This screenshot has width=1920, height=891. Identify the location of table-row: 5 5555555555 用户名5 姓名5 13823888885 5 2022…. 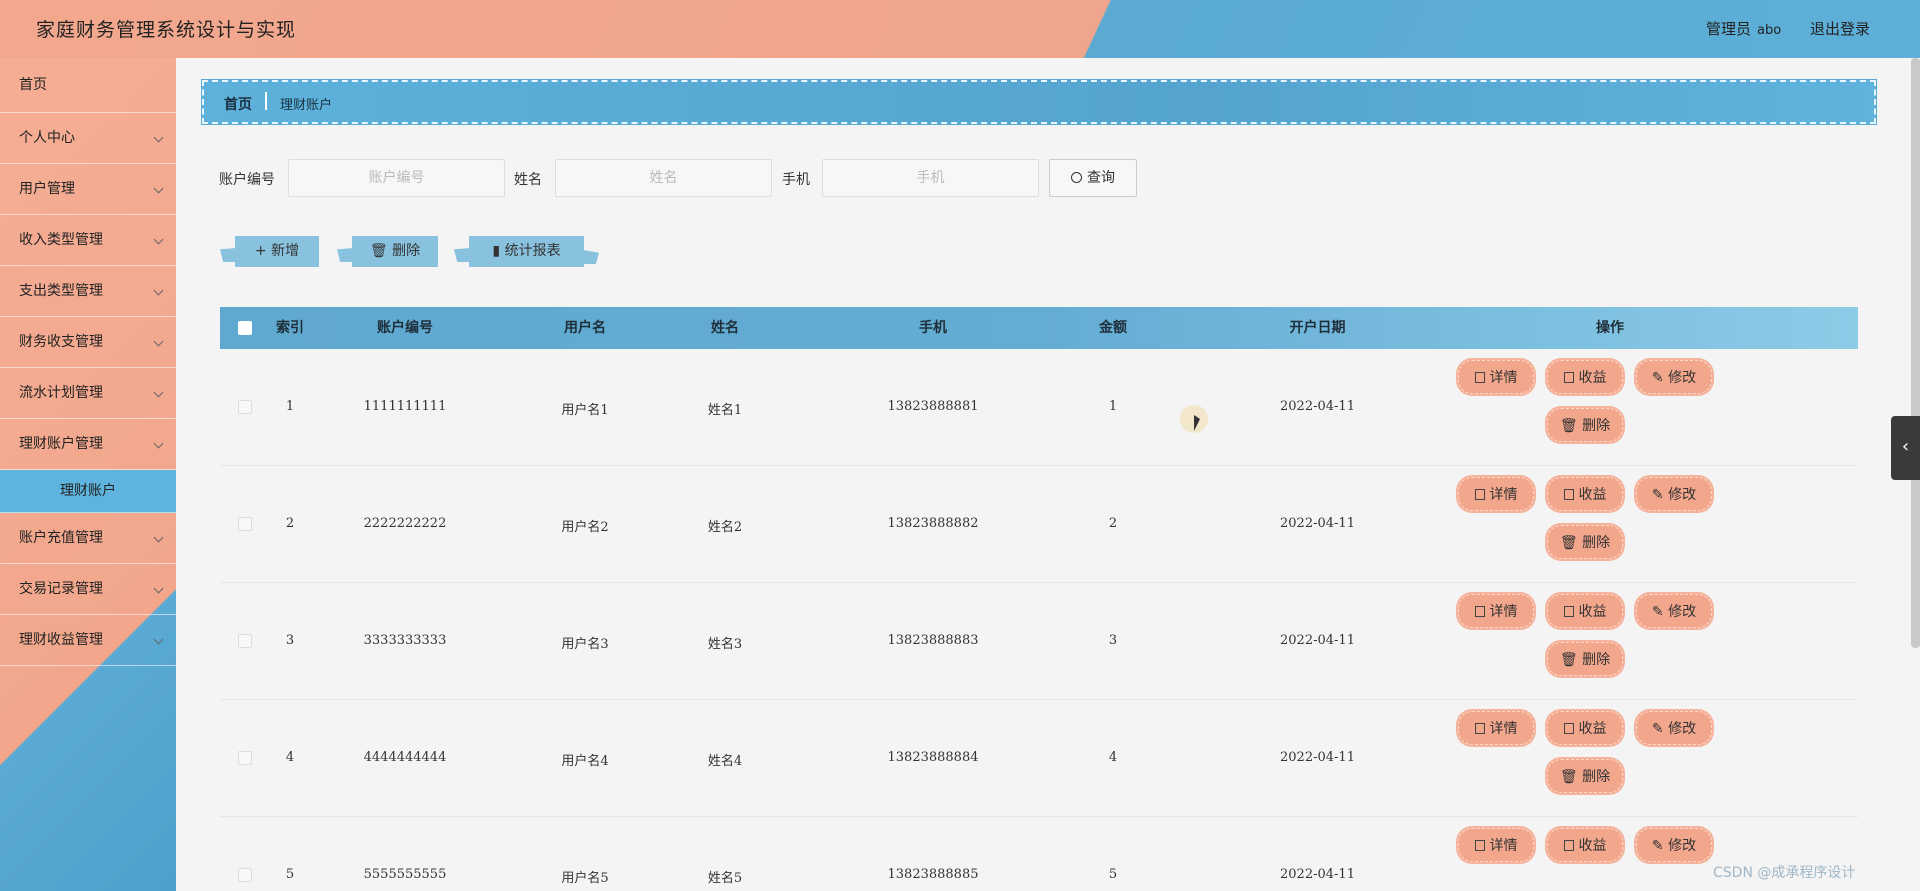
(1039, 854).